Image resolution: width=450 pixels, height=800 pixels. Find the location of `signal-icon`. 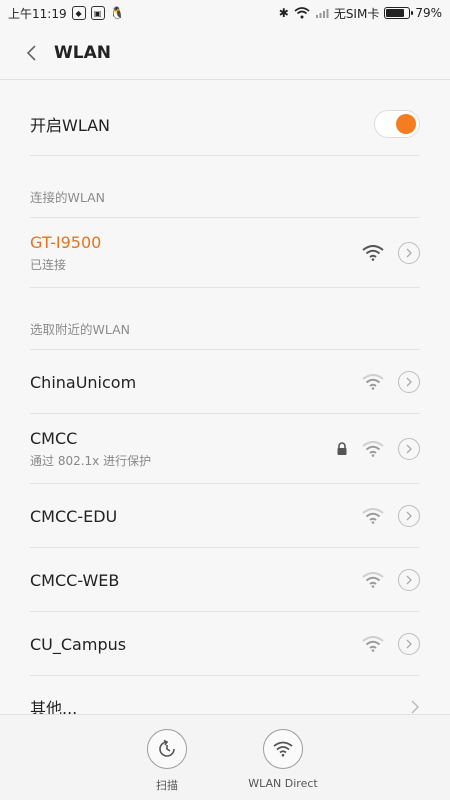

signal-icon is located at coordinates (322, 13).